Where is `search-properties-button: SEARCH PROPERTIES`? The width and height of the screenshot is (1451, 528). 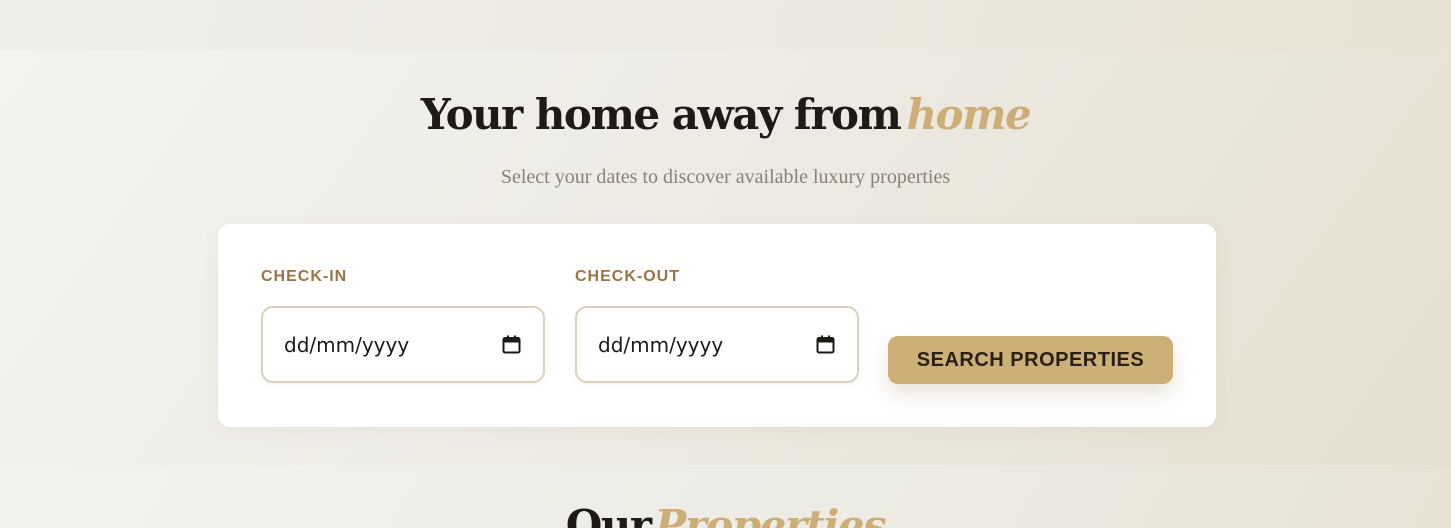 search-properties-button: SEARCH PROPERTIES is located at coordinates (1030, 360).